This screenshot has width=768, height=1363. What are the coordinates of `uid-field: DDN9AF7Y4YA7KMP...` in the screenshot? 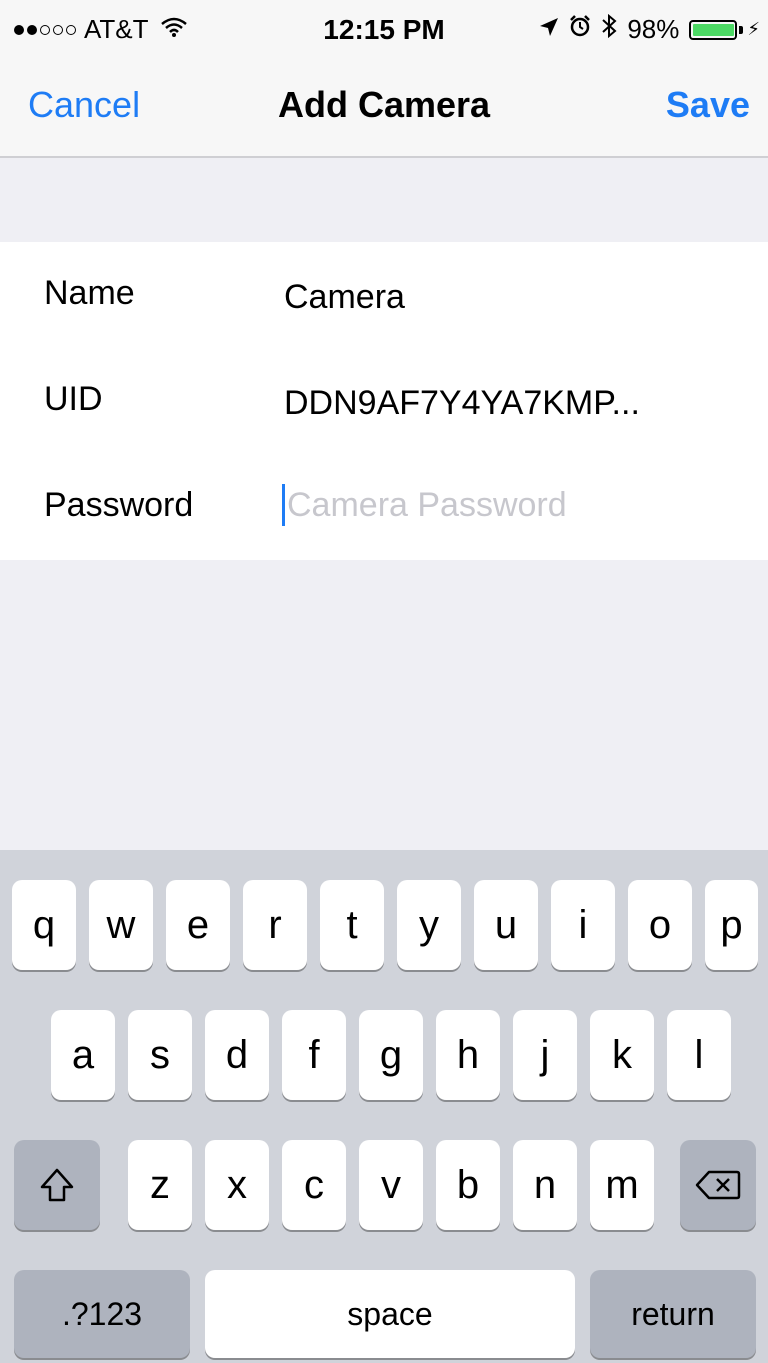 It's located at (462, 403).